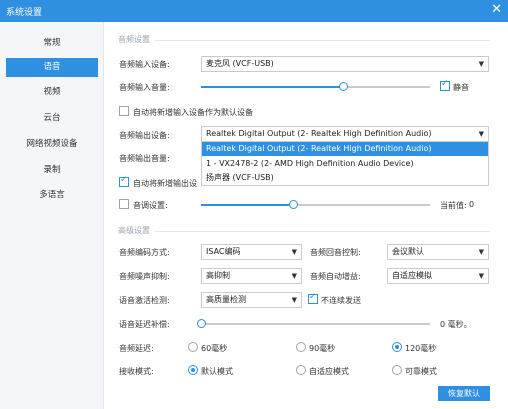 Image resolution: width=508 pixels, height=409 pixels. Describe the element at coordinates (134, 39) in the screenshot. I see `audio-section-title: 音频设置` at that location.